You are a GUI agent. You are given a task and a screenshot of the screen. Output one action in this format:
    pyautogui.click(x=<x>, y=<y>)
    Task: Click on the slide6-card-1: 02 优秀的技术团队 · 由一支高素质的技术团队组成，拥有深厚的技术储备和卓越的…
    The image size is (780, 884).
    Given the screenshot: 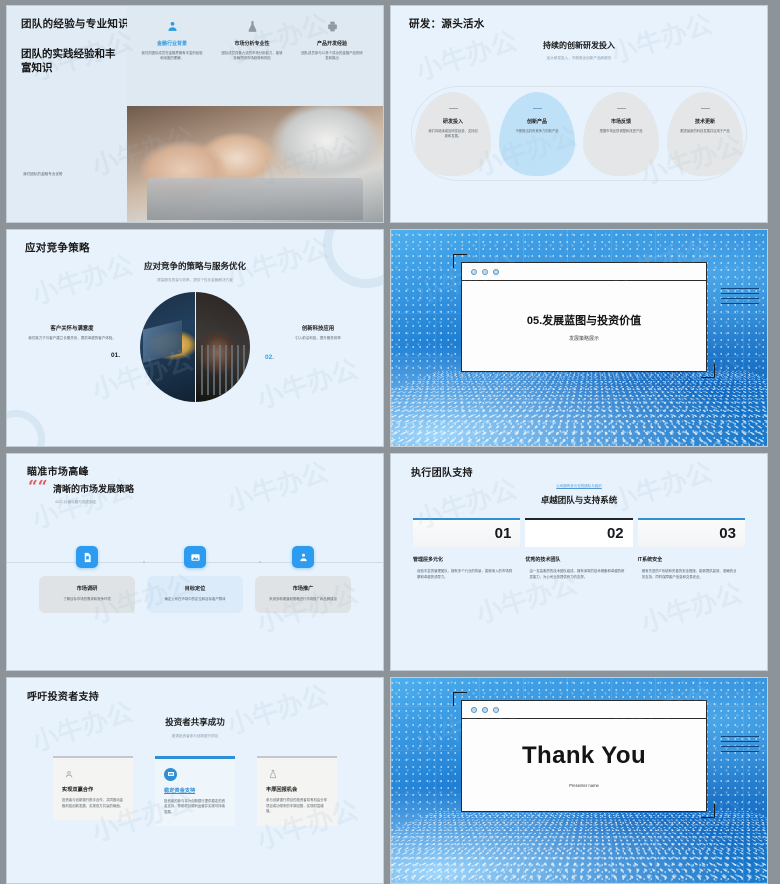 What is the action you would take?
    pyautogui.click(x=579, y=549)
    